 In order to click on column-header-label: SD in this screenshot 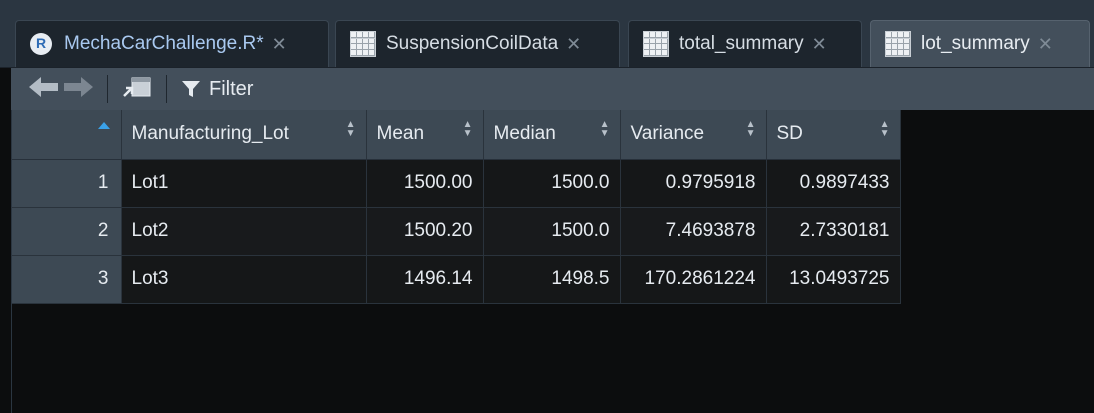, I will do `click(789, 134)`.